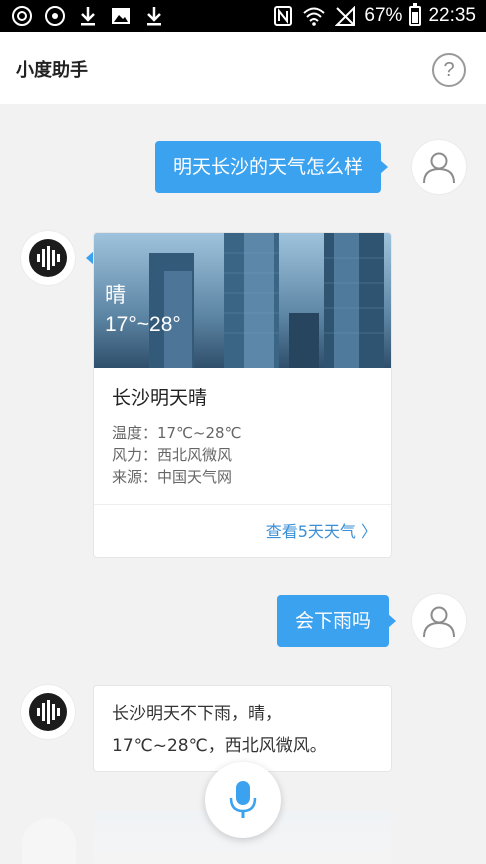 The image size is (486, 864). Describe the element at coordinates (52, 70) in the screenshot. I see `page-title: 小度助手` at that location.